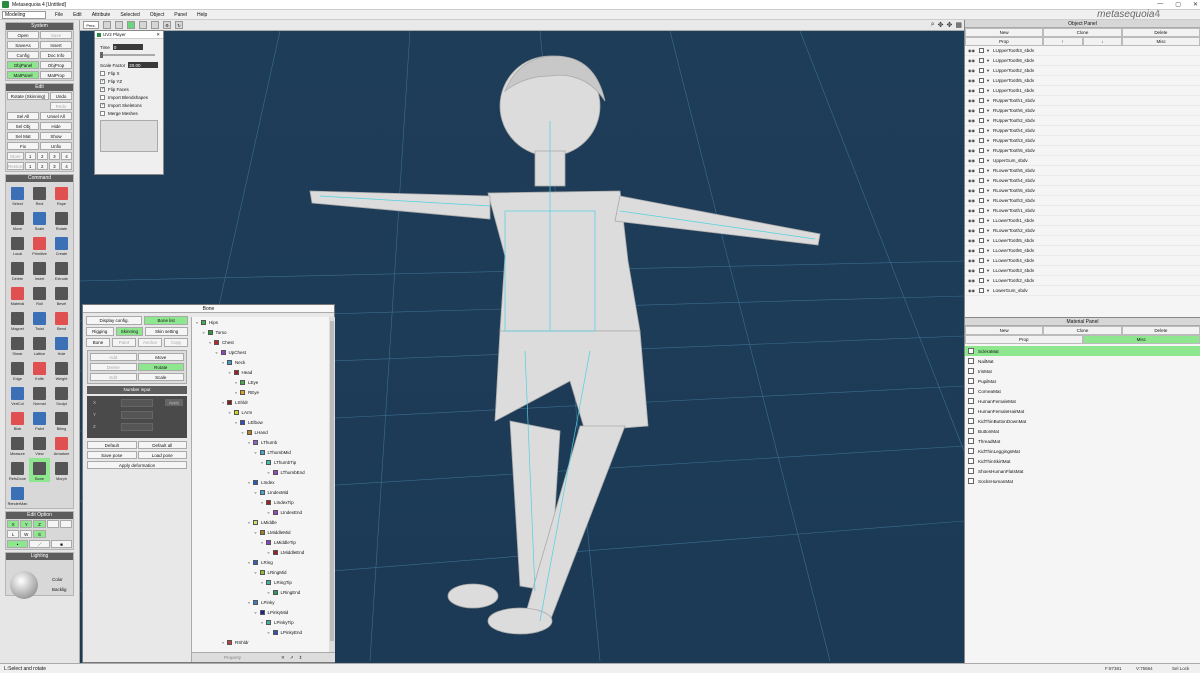 The image size is (1200, 673). Describe the element at coordinates (113, 367) in the screenshot. I see `delete-bone-button: Delete` at that location.